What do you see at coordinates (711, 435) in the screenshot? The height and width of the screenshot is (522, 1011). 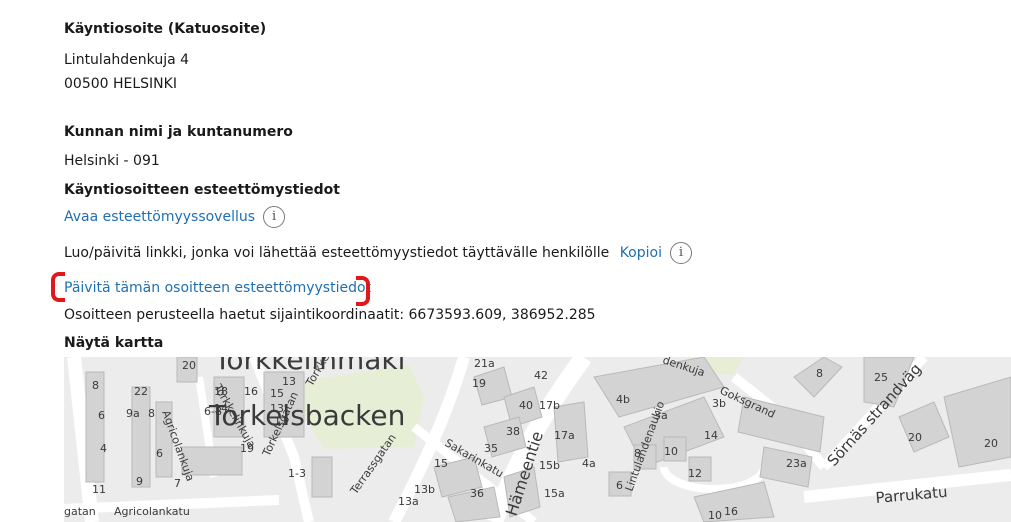 I see `house-number-label: 14` at bounding box center [711, 435].